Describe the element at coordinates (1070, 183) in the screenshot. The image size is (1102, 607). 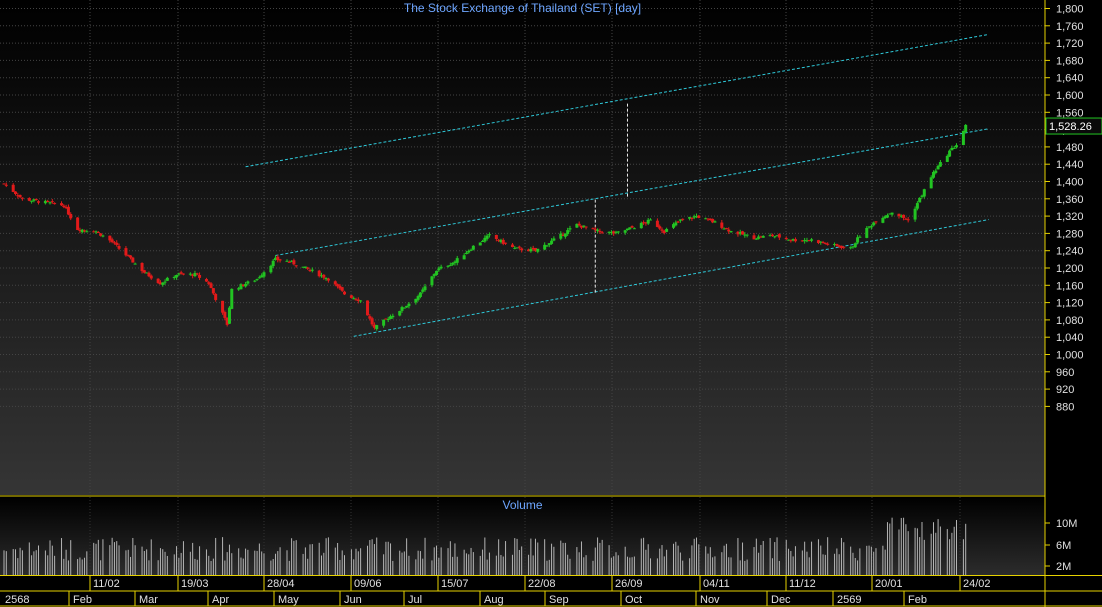
I see `y-tick-label: 1,400` at that location.